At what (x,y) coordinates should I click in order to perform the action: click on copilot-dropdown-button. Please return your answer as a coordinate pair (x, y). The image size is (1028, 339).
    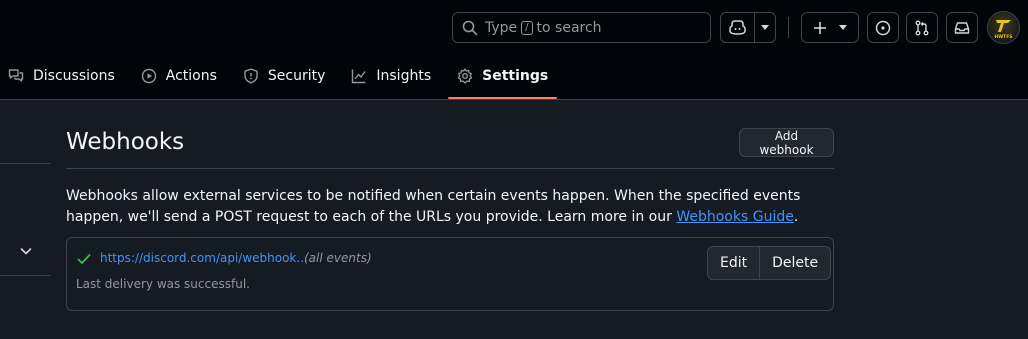
    Looking at the image, I should click on (764, 27).